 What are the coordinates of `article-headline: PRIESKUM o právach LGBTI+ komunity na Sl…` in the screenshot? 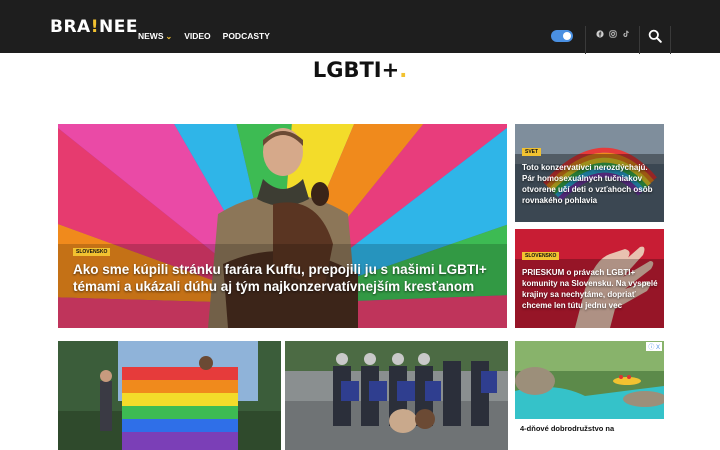 It's located at (591, 289).